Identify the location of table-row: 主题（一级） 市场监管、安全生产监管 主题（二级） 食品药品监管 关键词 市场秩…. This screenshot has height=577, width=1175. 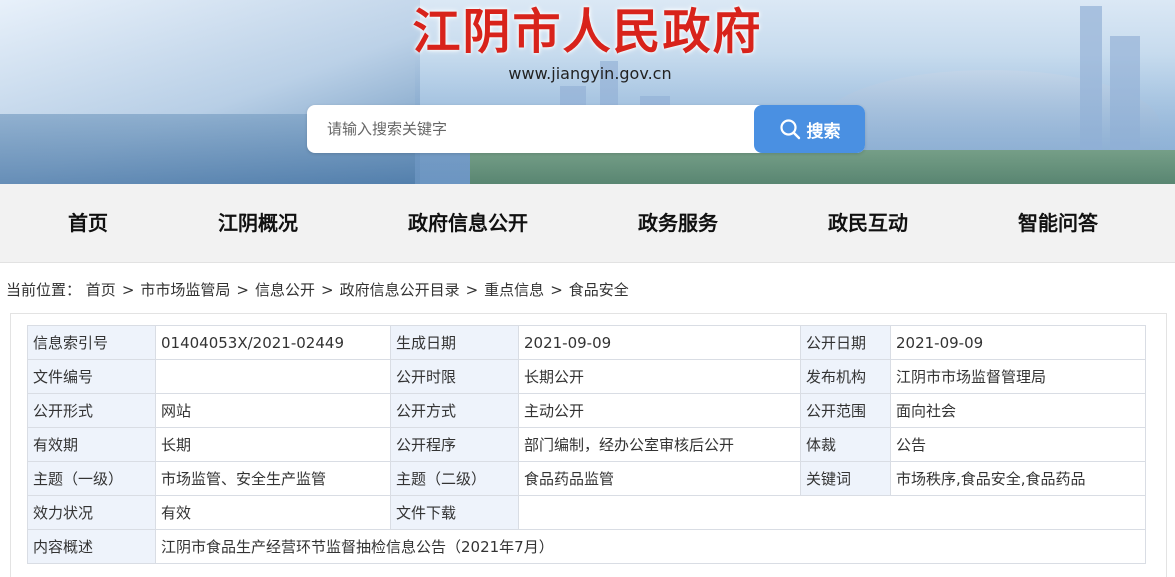
(586, 478).